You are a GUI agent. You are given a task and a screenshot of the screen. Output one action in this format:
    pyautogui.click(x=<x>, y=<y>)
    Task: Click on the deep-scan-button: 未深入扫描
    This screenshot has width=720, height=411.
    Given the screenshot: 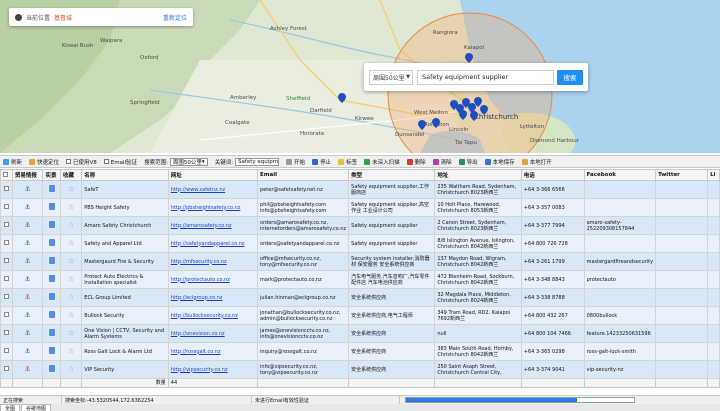 What is the action you would take?
    pyautogui.click(x=382, y=162)
    